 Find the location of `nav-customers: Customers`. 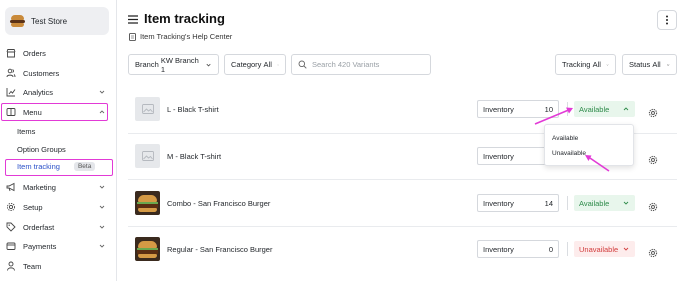

nav-customers: Customers is located at coordinates (57, 73).